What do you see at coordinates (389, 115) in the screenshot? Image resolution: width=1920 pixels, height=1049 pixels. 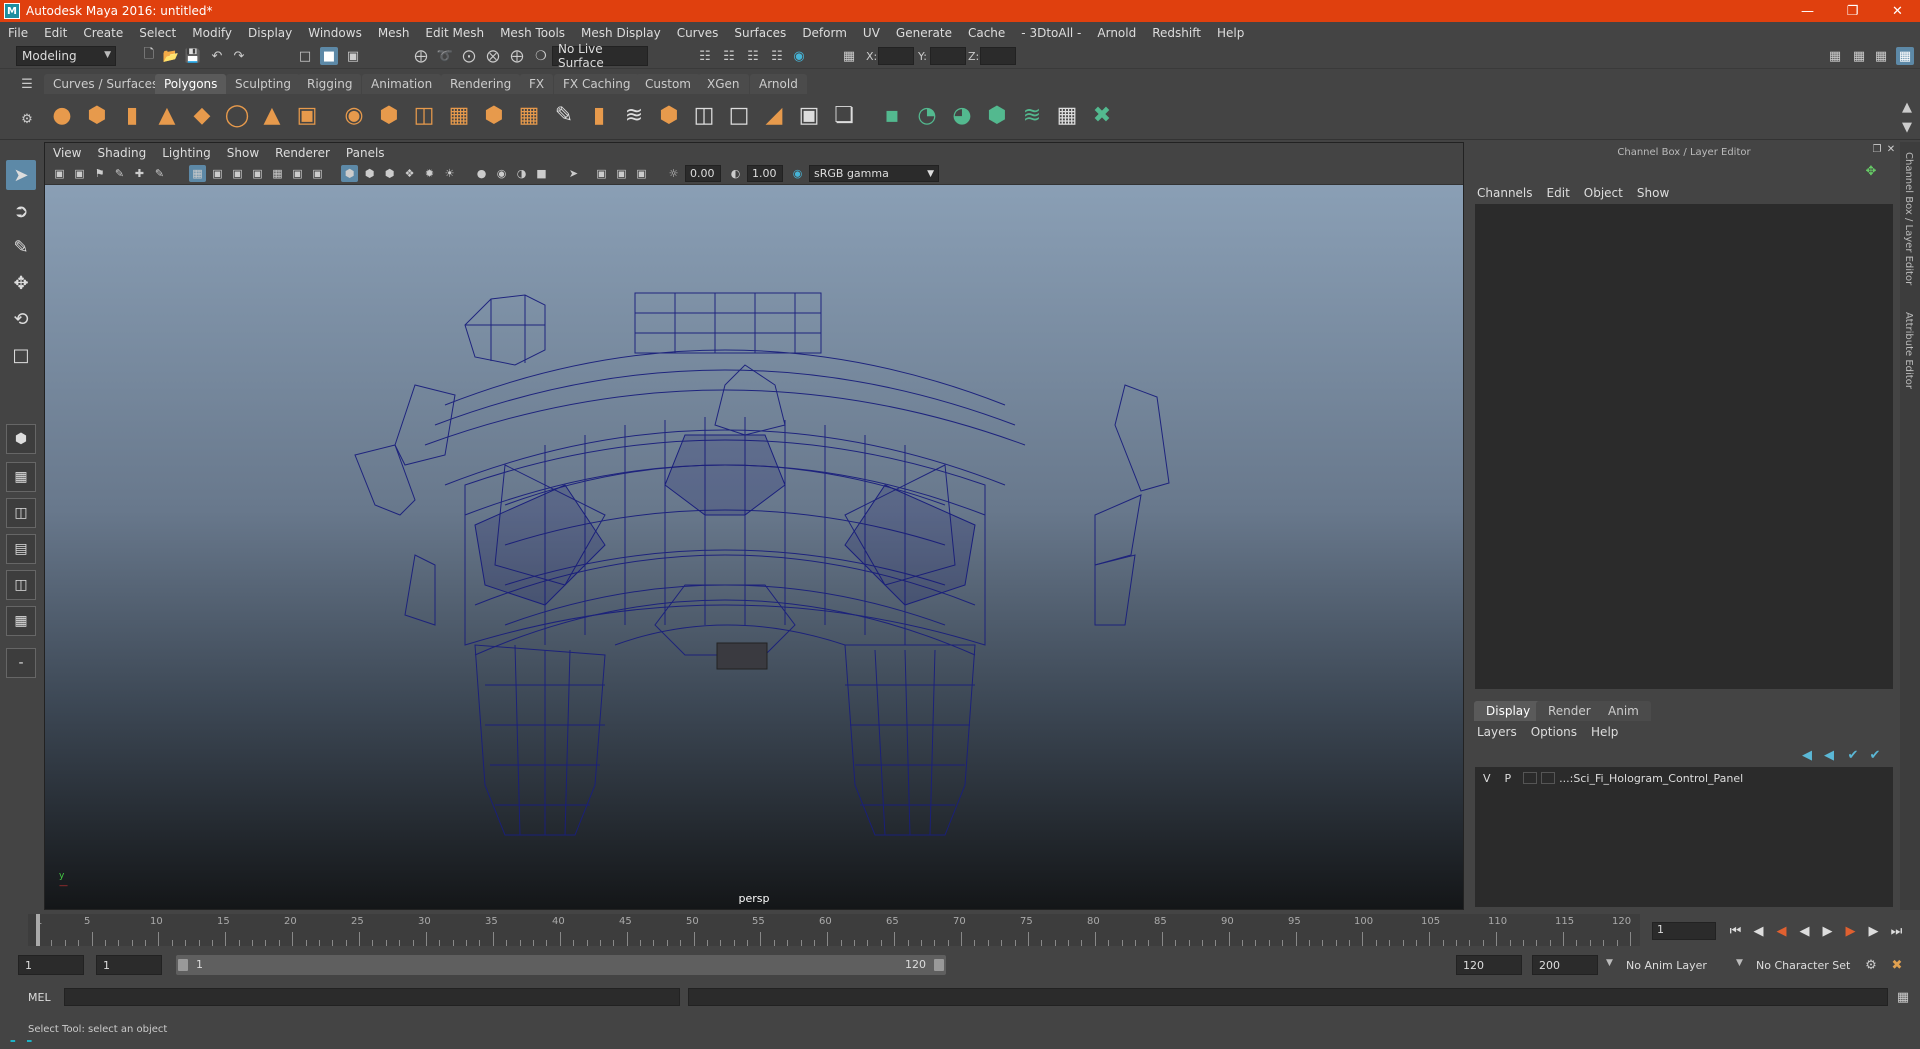 I see `poly-platonic-icon: ⬢` at bounding box center [389, 115].